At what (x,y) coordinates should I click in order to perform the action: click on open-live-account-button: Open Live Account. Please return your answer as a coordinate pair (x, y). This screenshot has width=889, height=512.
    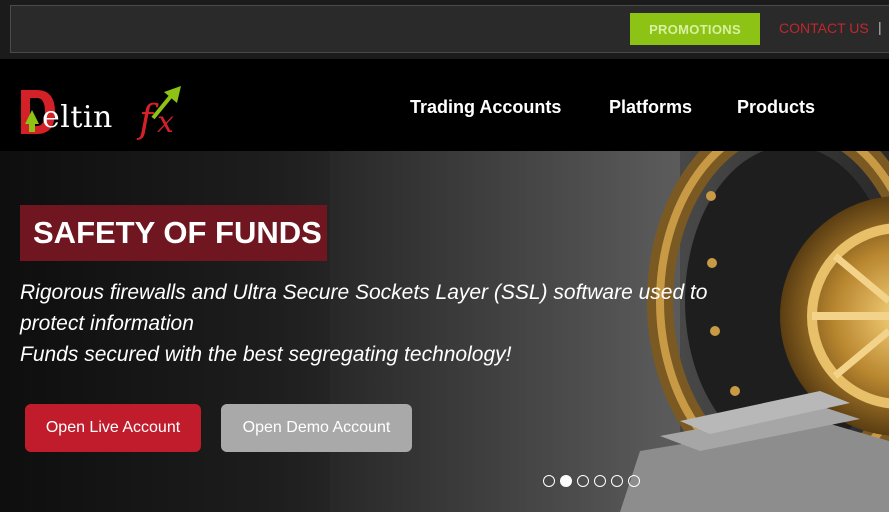
    Looking at the image, I should click on (113, 428).